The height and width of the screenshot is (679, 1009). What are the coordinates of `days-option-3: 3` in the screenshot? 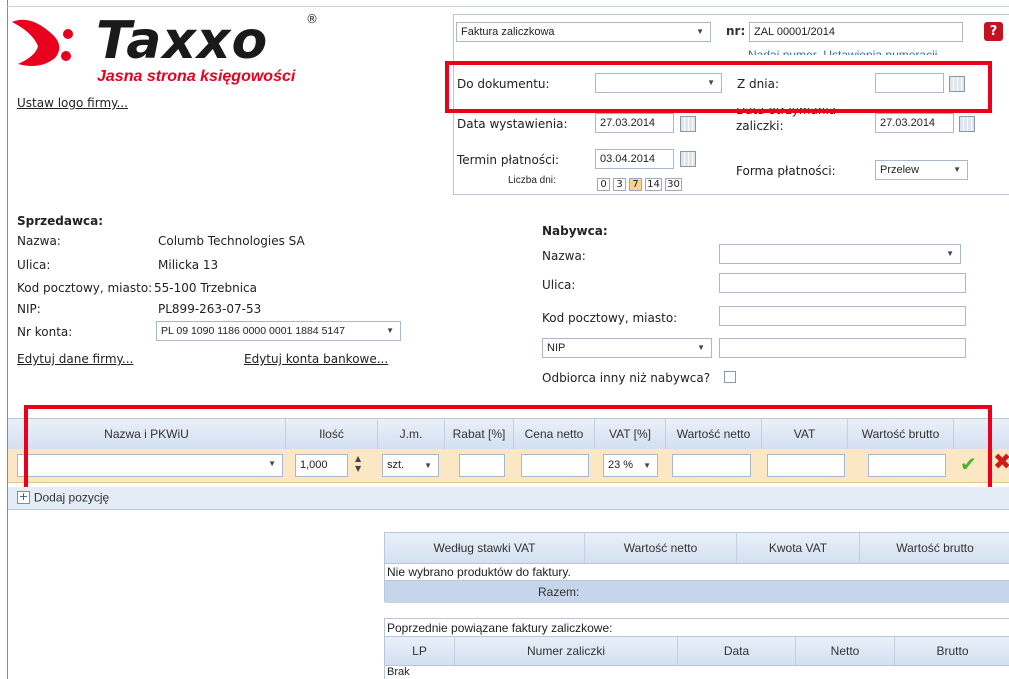 It's located at (619, 184).